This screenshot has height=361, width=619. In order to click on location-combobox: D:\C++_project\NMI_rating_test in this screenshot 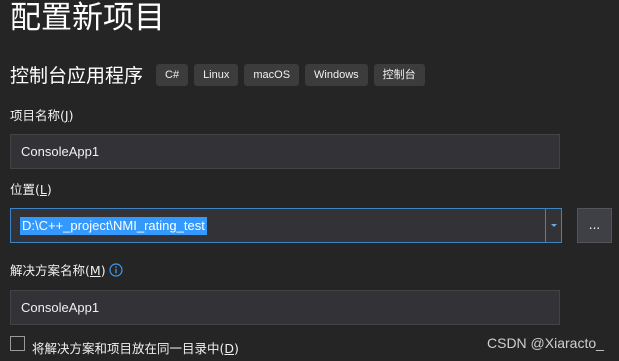, I will do `click(286, 225)`.